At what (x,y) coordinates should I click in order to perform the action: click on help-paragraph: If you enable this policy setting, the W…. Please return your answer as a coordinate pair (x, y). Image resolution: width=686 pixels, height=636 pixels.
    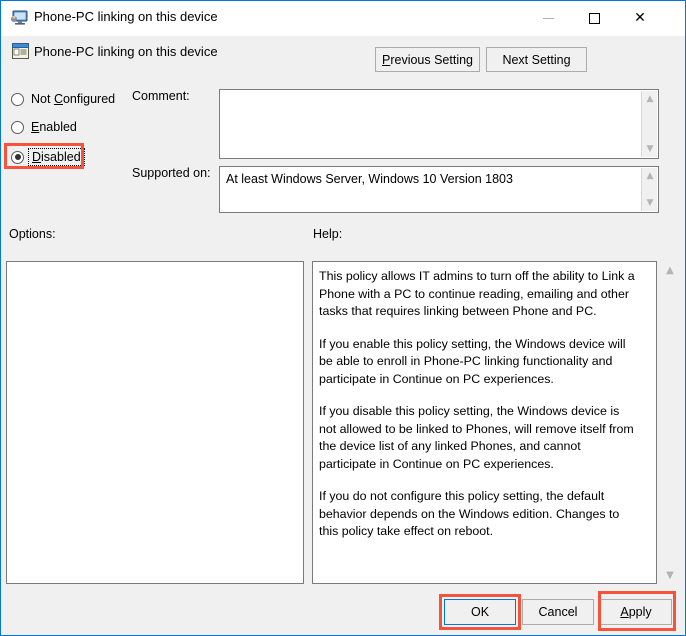
    Looking at the image, I should click on (472, 361).